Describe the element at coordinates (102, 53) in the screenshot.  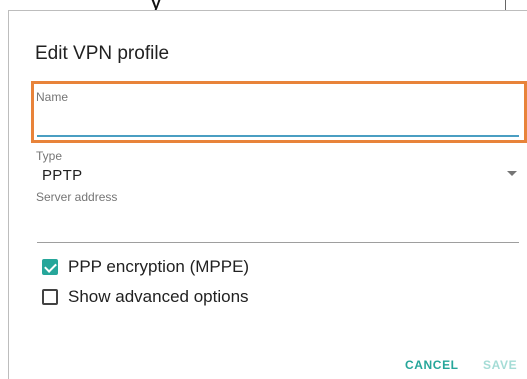
I see `dialog-title: Edit VPN profile` at that location.